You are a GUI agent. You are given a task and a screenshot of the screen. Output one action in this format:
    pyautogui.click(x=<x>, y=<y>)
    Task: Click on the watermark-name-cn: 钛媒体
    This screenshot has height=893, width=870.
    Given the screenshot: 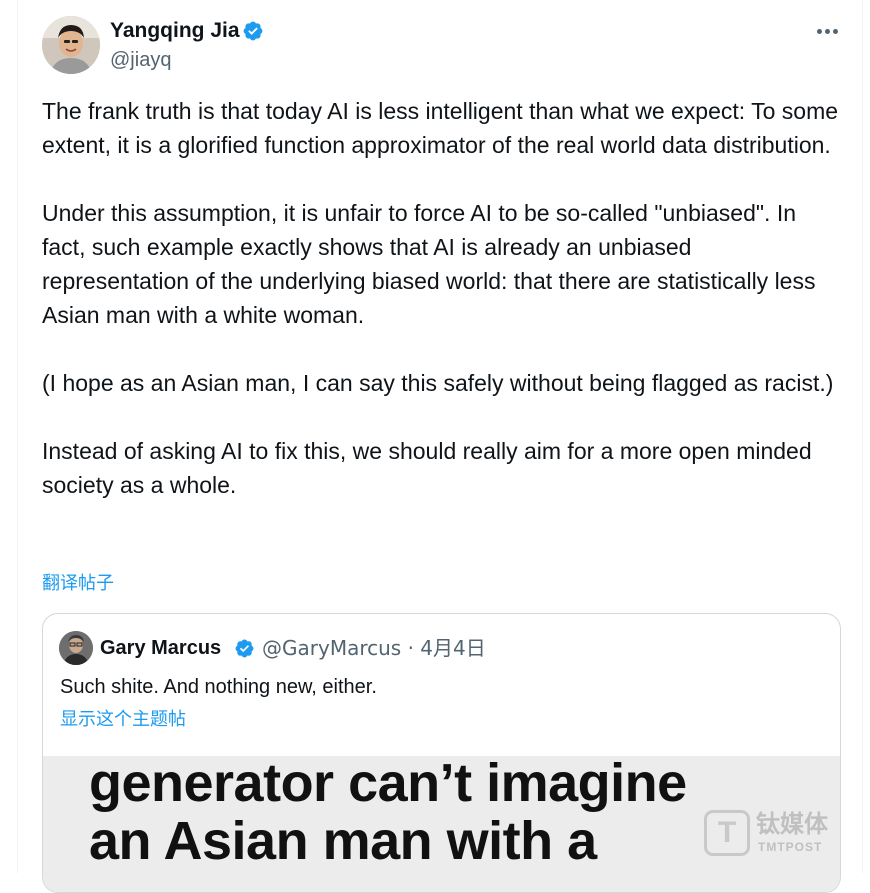 What is the action you would take?
    pyautogui.click(x=792, y=824)
    